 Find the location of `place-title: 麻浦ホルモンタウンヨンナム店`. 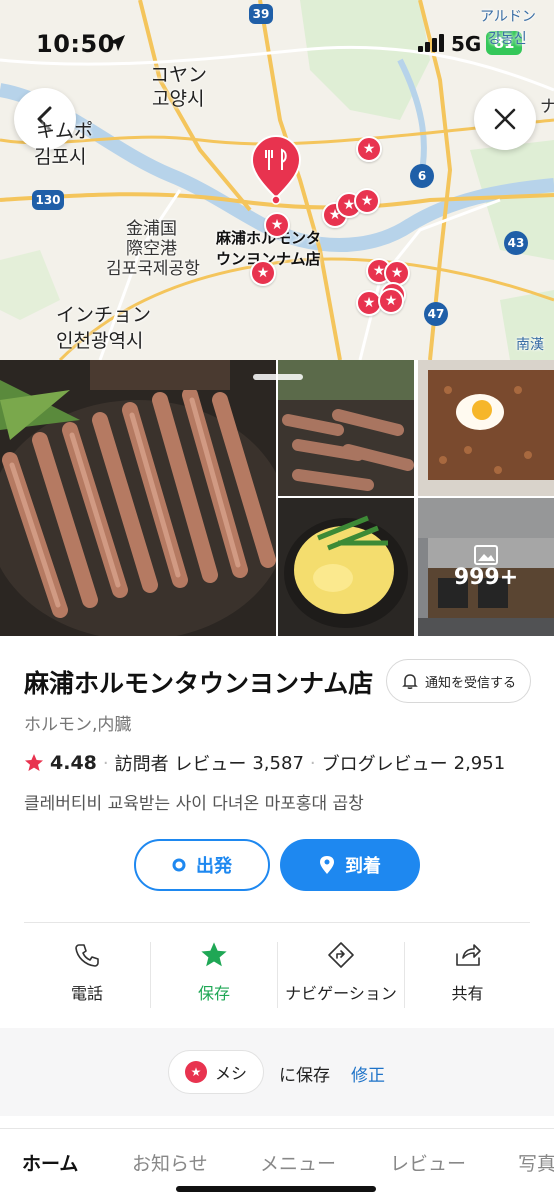

place-title: 麻浦ホルモンタウンヨンナム店 is located at coordinates (199, 683).